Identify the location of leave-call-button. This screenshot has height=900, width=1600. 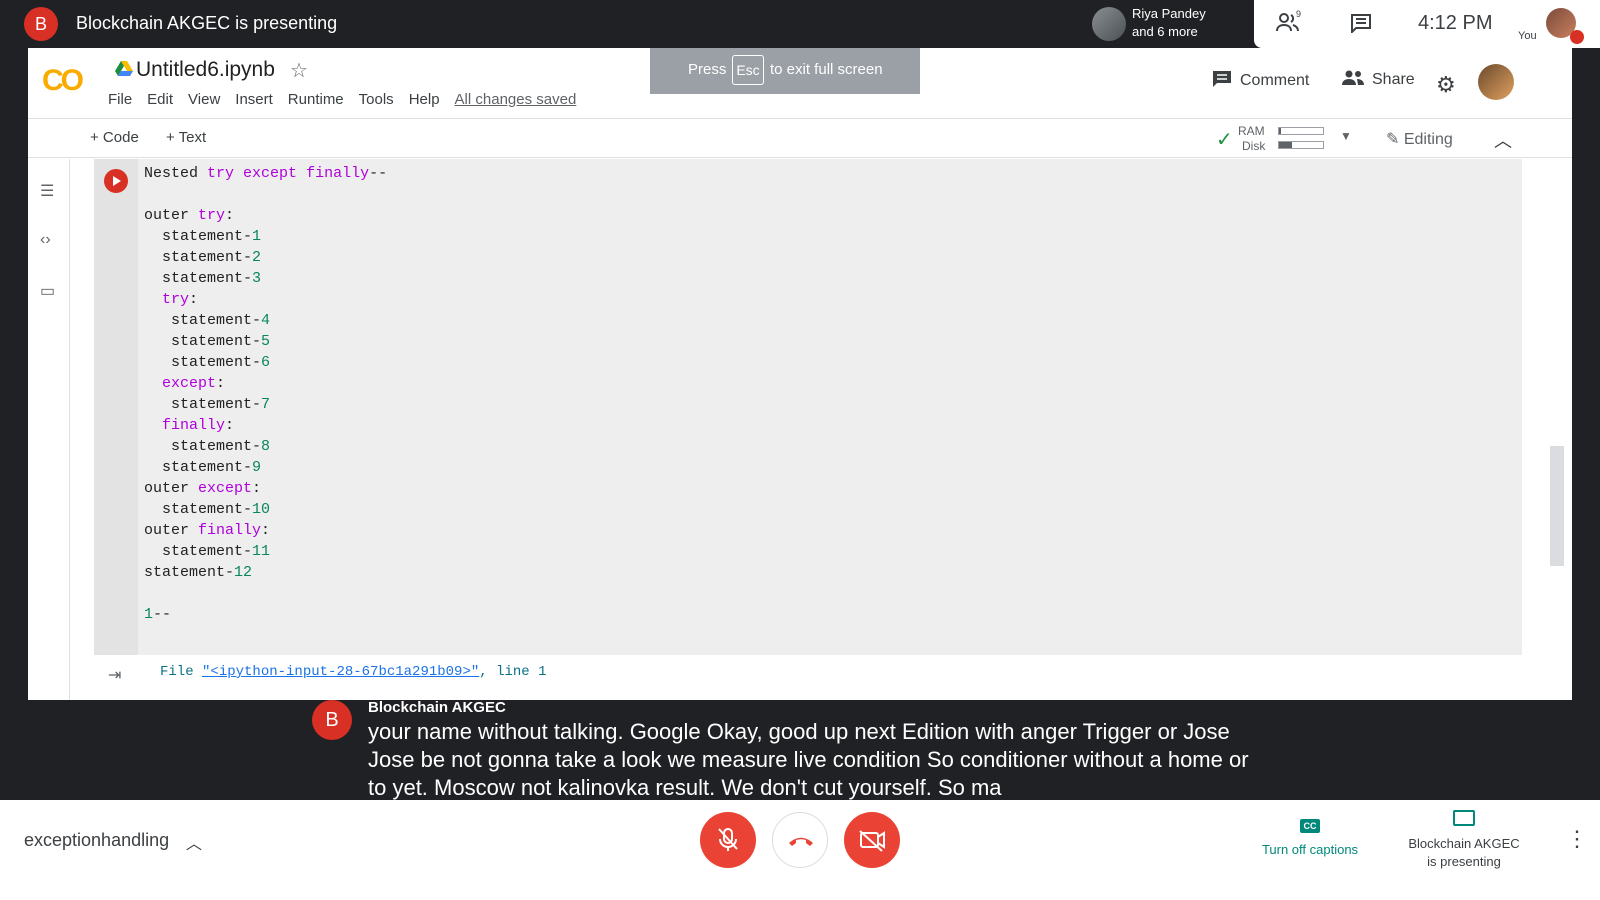
(800, 840).